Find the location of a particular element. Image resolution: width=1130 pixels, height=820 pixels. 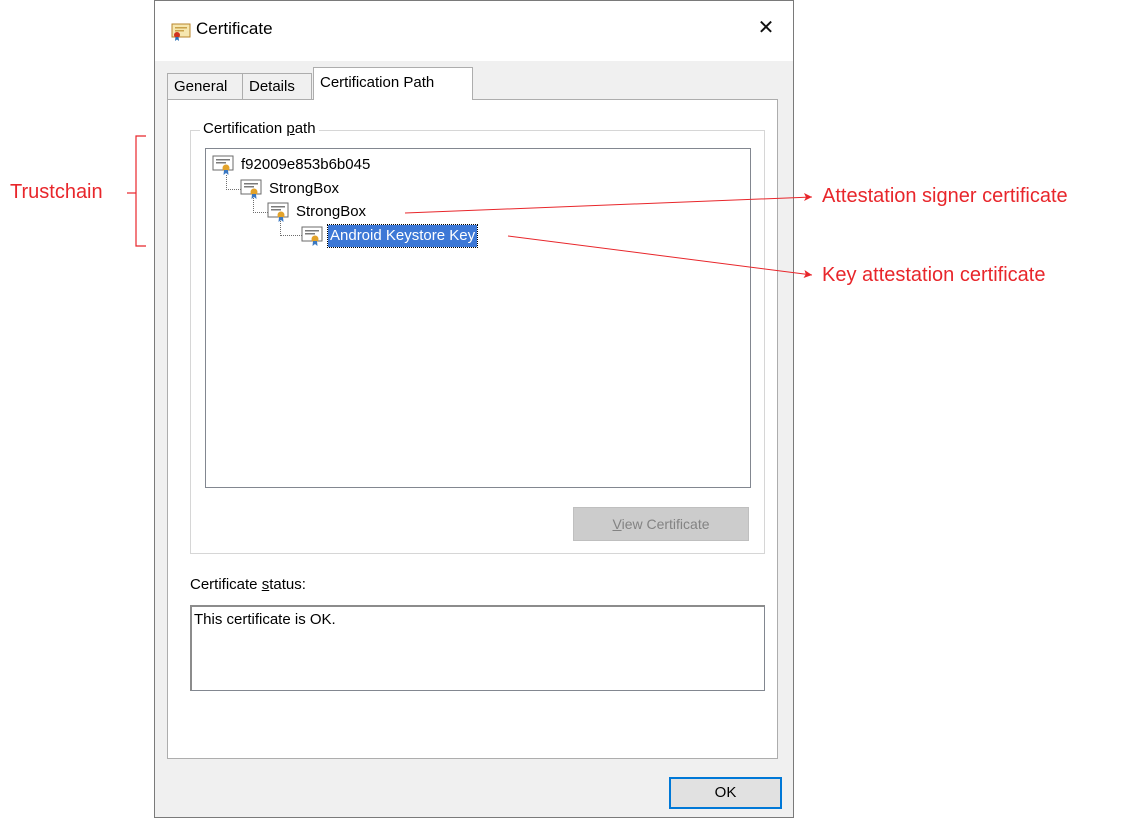

legend-accelerator: p is located at coordinates (290, 128).